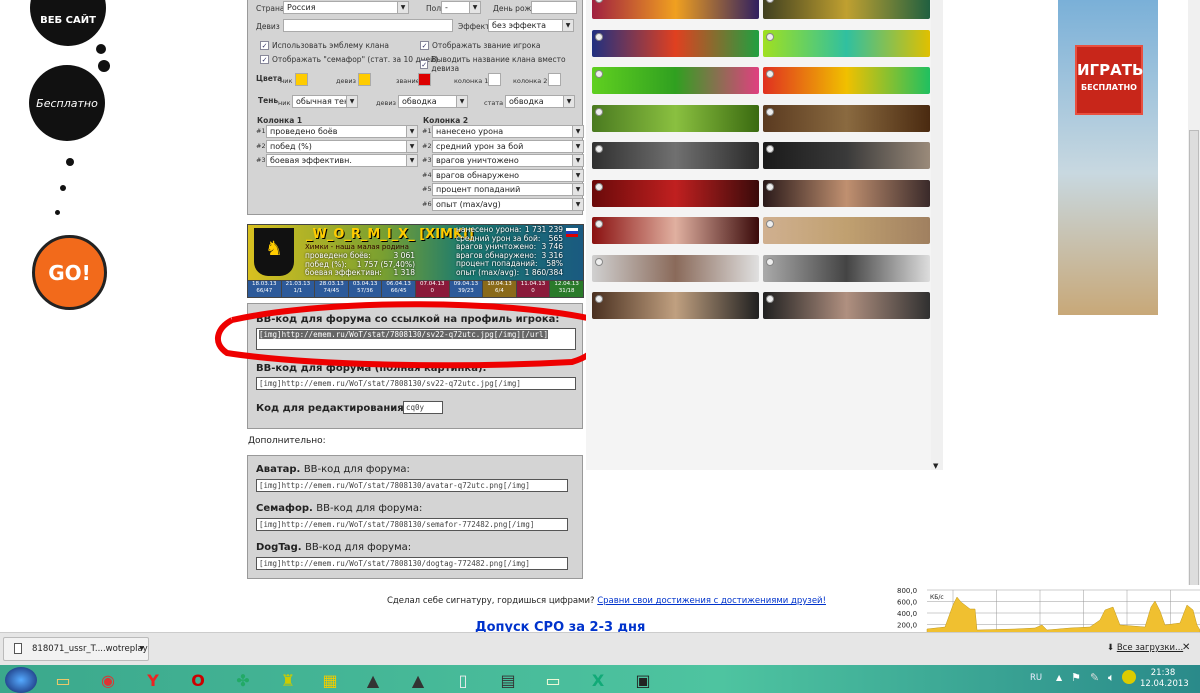 The image size is (1200, 693). Describe the element at coordinates (153, 680) in the screenshot. I see `yandex-browser-icon: Y` at that location.